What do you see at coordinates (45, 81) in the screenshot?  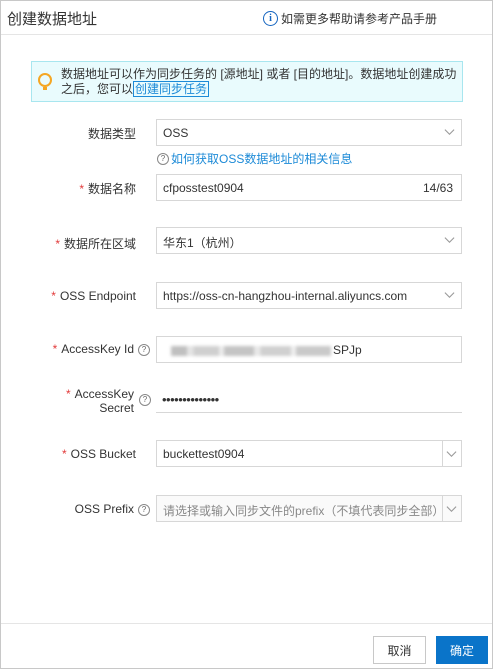 I see `lightbulb-icon` at bounding box center [45, 81].